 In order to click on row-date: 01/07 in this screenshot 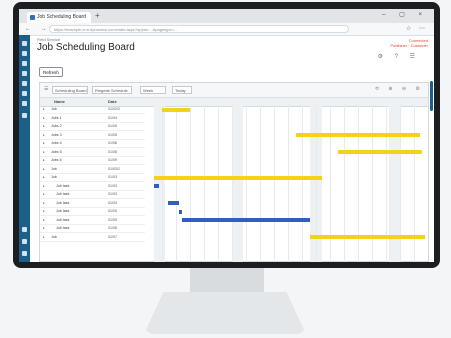, I will do `click(112, 236)`.